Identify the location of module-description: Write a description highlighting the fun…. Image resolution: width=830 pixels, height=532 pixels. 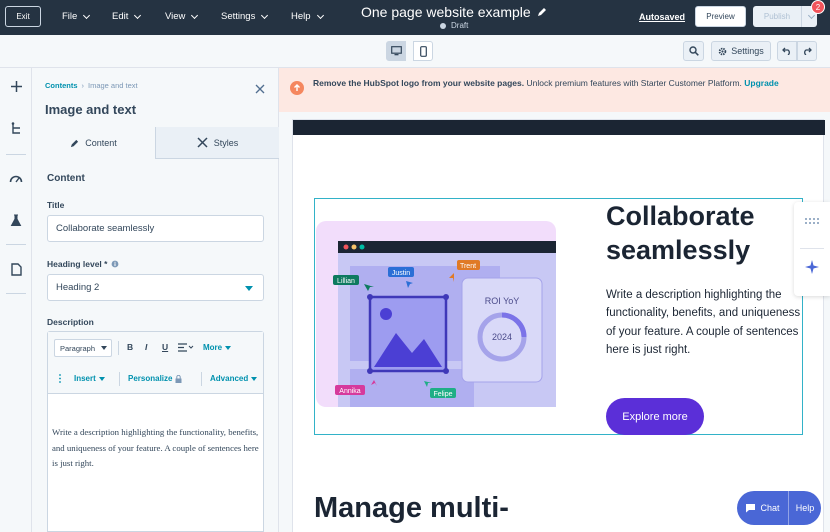
(706, 322).